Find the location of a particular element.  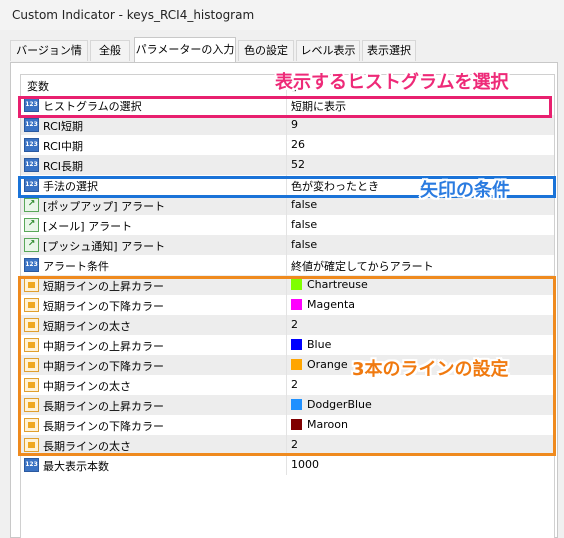

param-name: [プッシュ通知] アラート is located at coordinates (104, 246).